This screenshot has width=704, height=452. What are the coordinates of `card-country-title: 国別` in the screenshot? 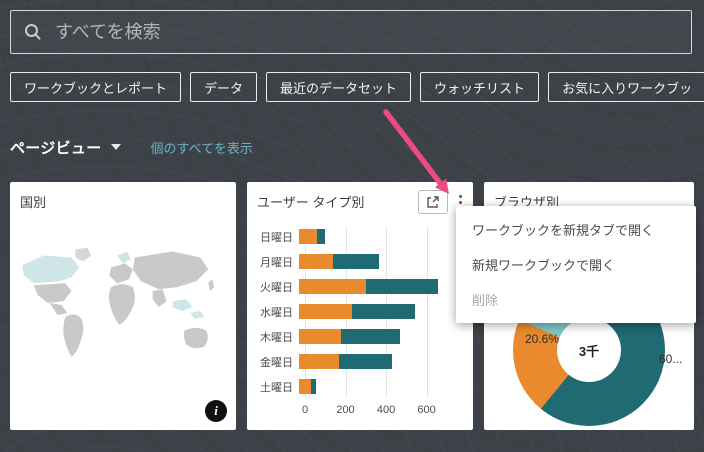 It's located at (33, 202).